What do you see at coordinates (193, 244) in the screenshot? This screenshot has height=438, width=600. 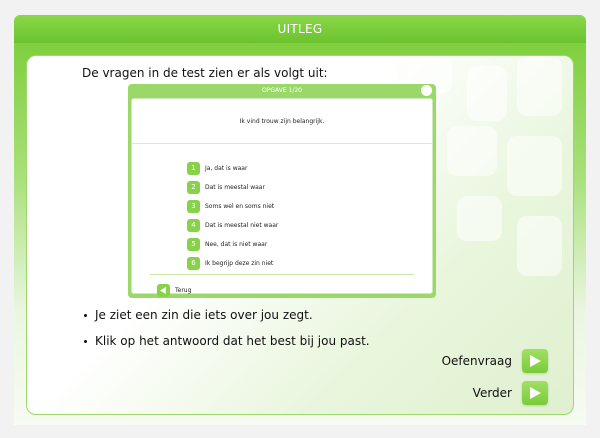 I see `option-number: 5` at bounding box center [193, 244].